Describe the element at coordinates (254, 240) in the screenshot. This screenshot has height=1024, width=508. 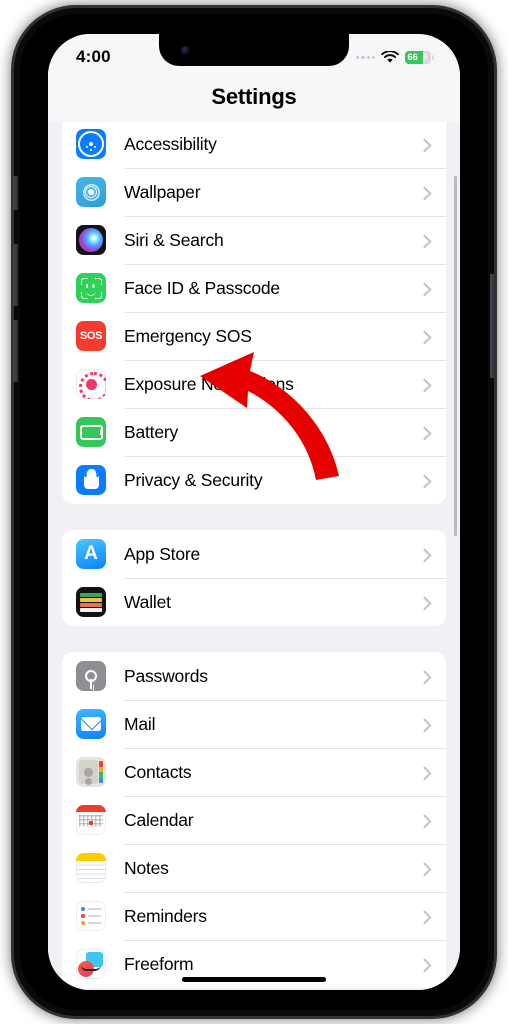
I see `settings-row-siri-search: Siri & Search` at that location.